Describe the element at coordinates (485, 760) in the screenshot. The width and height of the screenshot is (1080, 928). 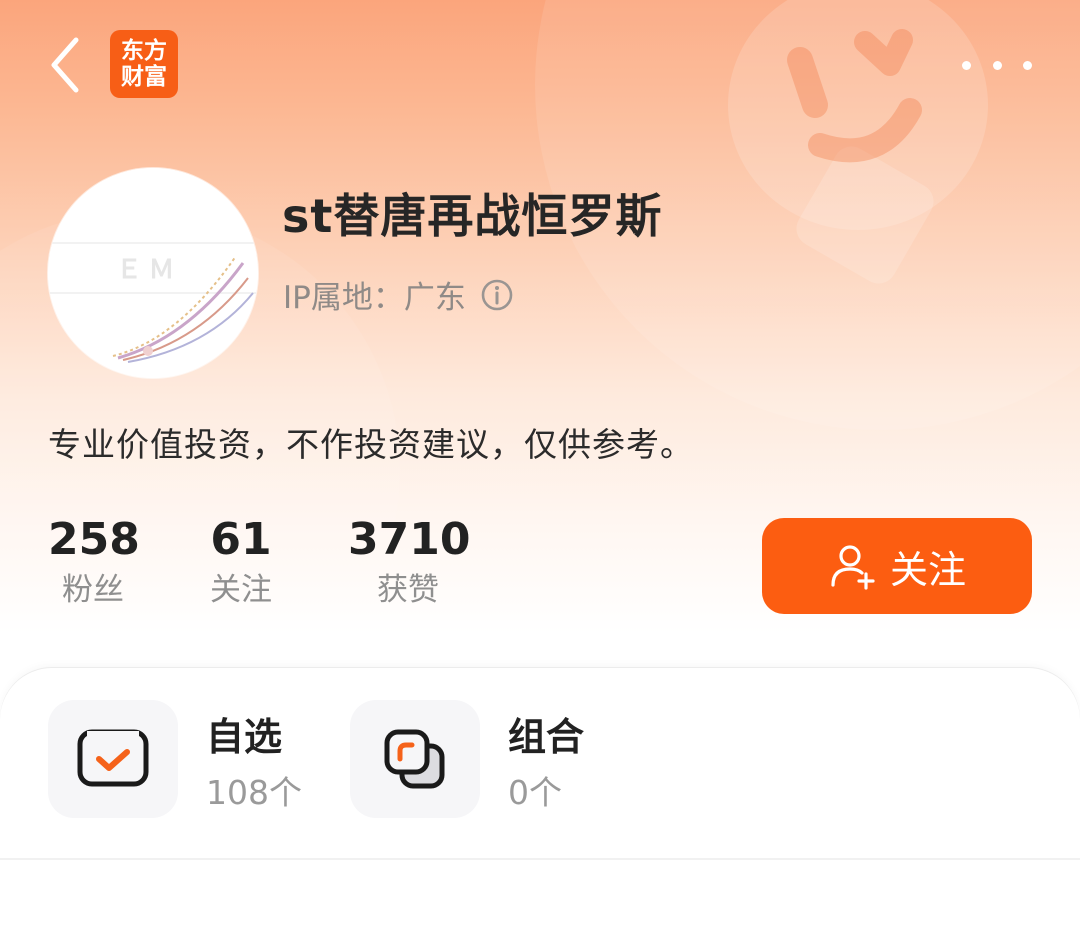
I see `portfolio-tile: 组合 0个` at that location.